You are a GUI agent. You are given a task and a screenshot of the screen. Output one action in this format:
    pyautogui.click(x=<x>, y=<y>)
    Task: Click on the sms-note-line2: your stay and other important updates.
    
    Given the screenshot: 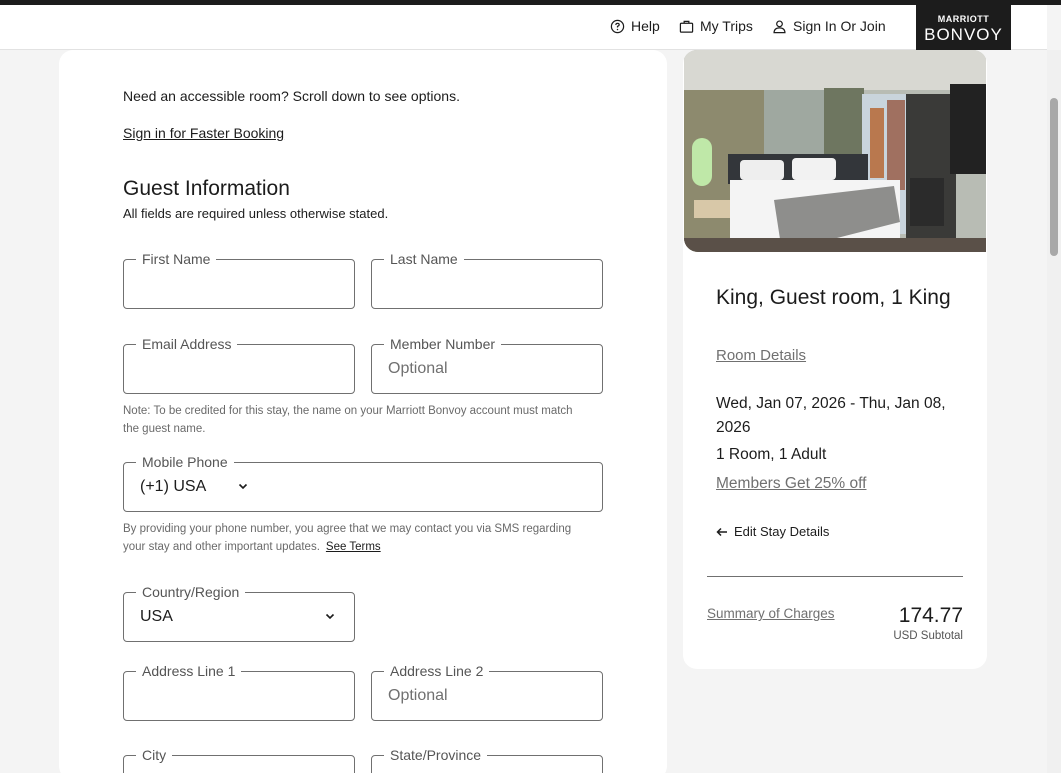 What is the action you would take?
    pyautogui.click(x=221, y=547)
    